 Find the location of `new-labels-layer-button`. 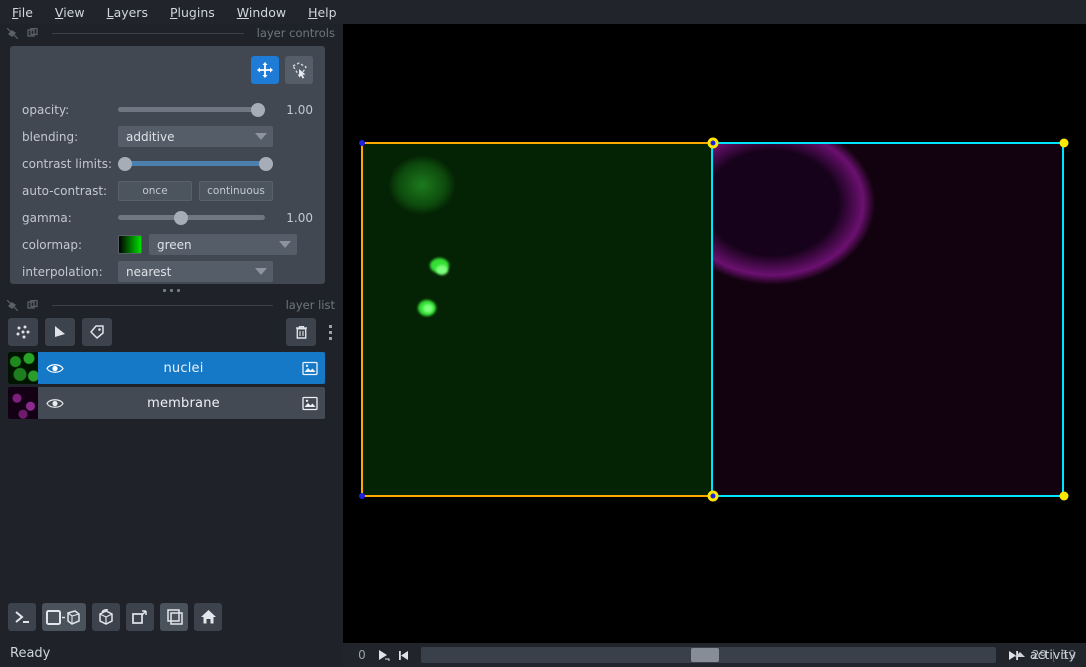

new-labels-layer-button is located at coordinates (97, 332).